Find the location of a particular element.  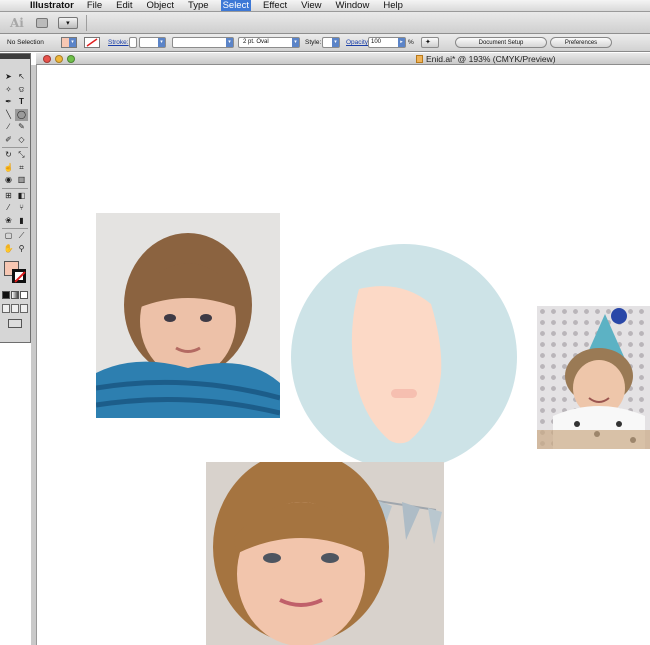

recolor-artwork-button: ✦ is located at coordinates (430, 42).